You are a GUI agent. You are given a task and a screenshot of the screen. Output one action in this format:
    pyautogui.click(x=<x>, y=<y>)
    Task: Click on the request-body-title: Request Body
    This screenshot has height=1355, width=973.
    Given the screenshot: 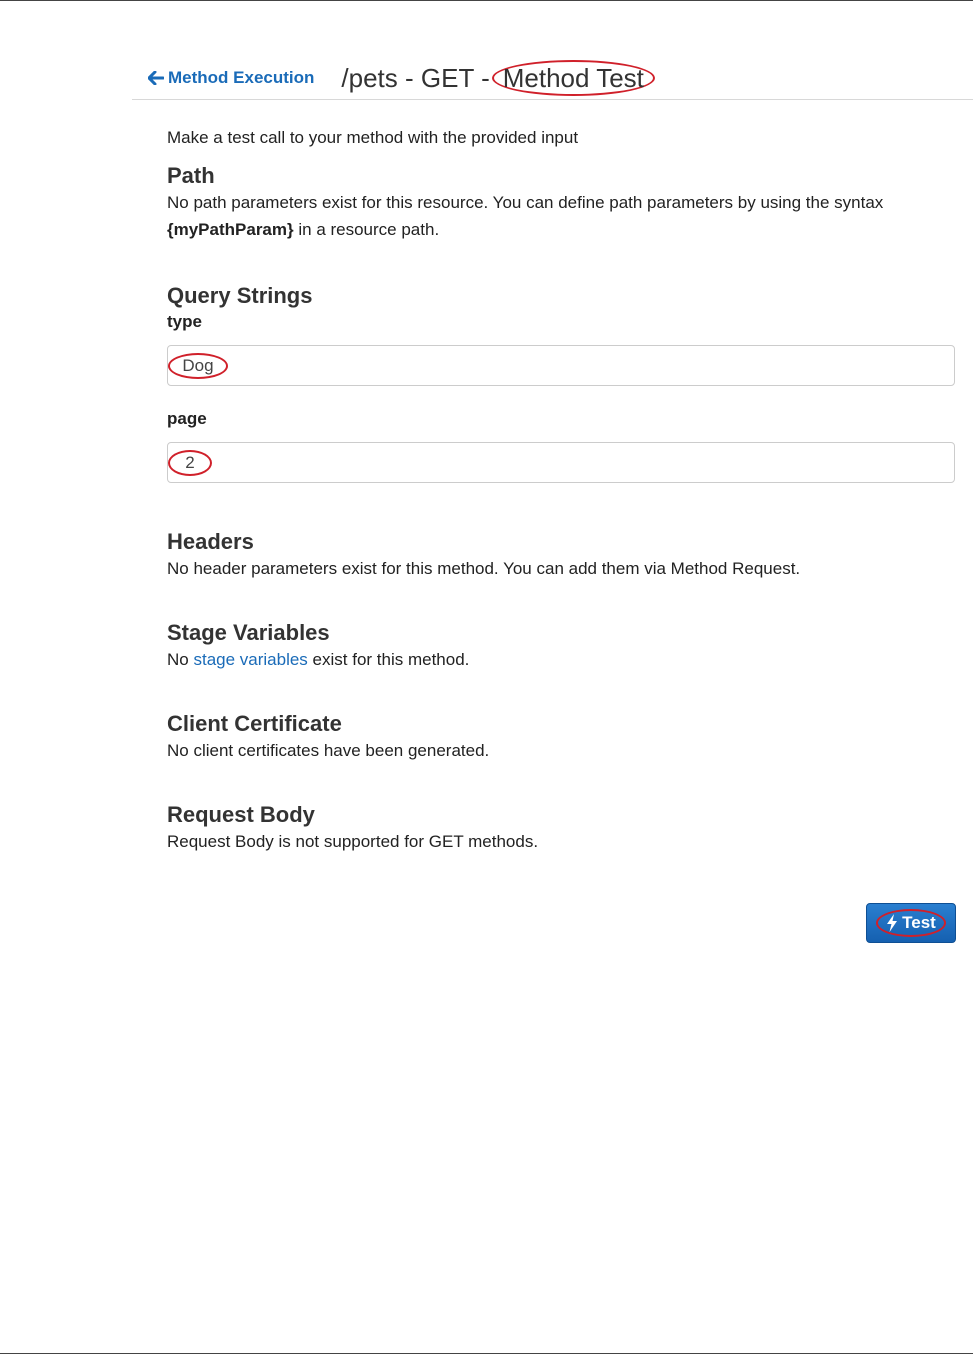 What is the action you would take?
    pyautogui.click(x=241, y=814)
    